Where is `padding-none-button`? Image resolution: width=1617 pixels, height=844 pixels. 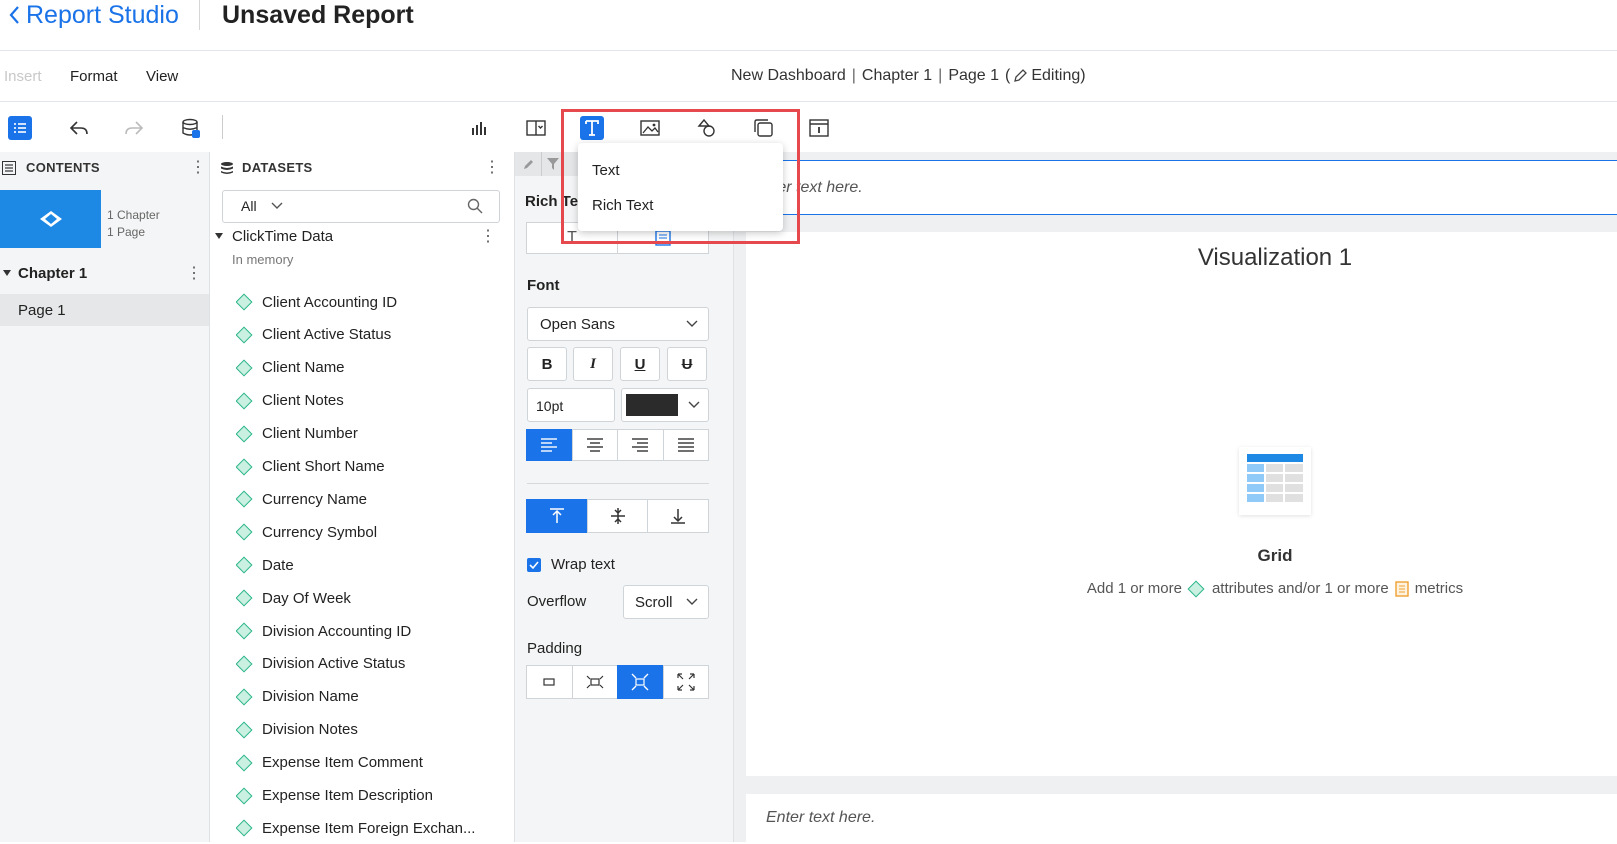 padding-none-button is located at coordinates (549, 682).